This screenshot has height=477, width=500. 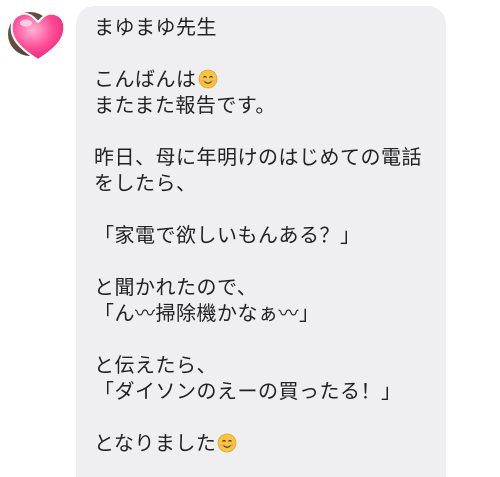 What do you see at coordinates (227, 235) in the screenshot?
I see `message-line-text: 「家電で欲しいもんある？」` at bounding box center [227, 235].